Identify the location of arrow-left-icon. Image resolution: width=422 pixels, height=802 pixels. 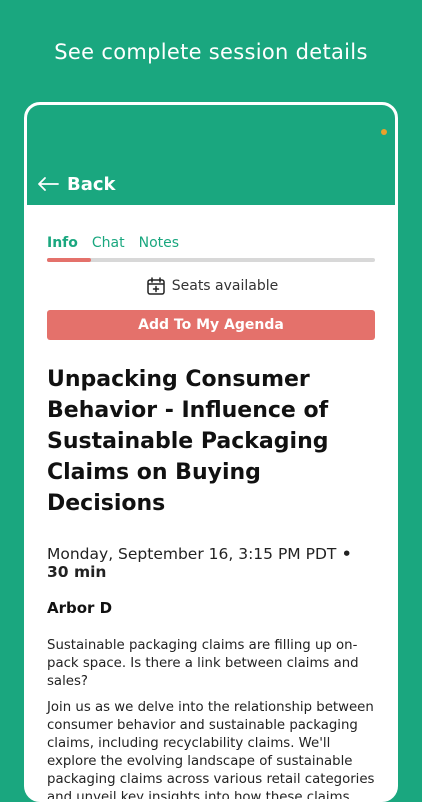
(48, 184).